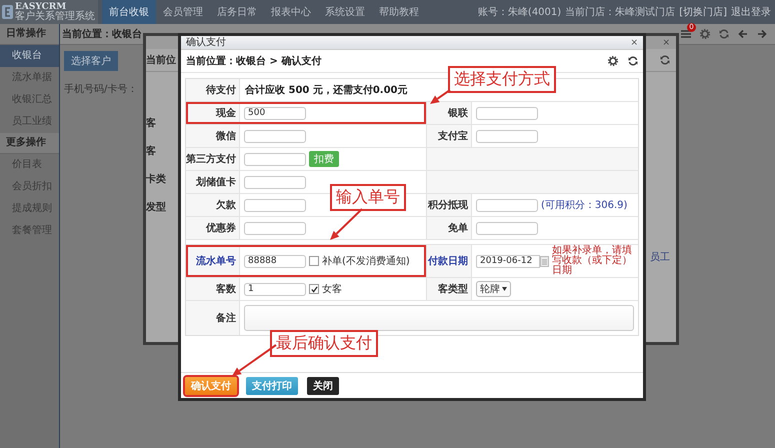 The image size is (775, 448). Describe the element at coordinates (323, 386) in the screenshot. I see `close-button: 关闭` at that location.